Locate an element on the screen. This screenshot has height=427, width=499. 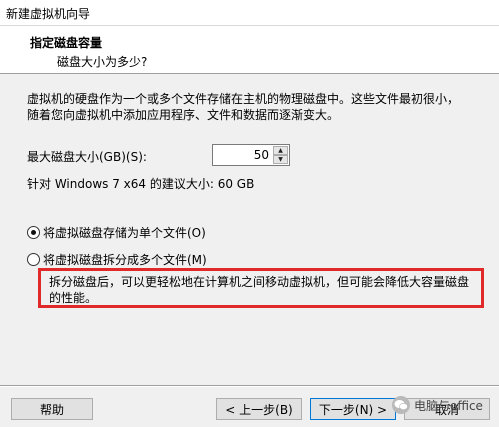
disk-size-stepper: 50 ▲ ▼ is located at coordinates (251, 155).